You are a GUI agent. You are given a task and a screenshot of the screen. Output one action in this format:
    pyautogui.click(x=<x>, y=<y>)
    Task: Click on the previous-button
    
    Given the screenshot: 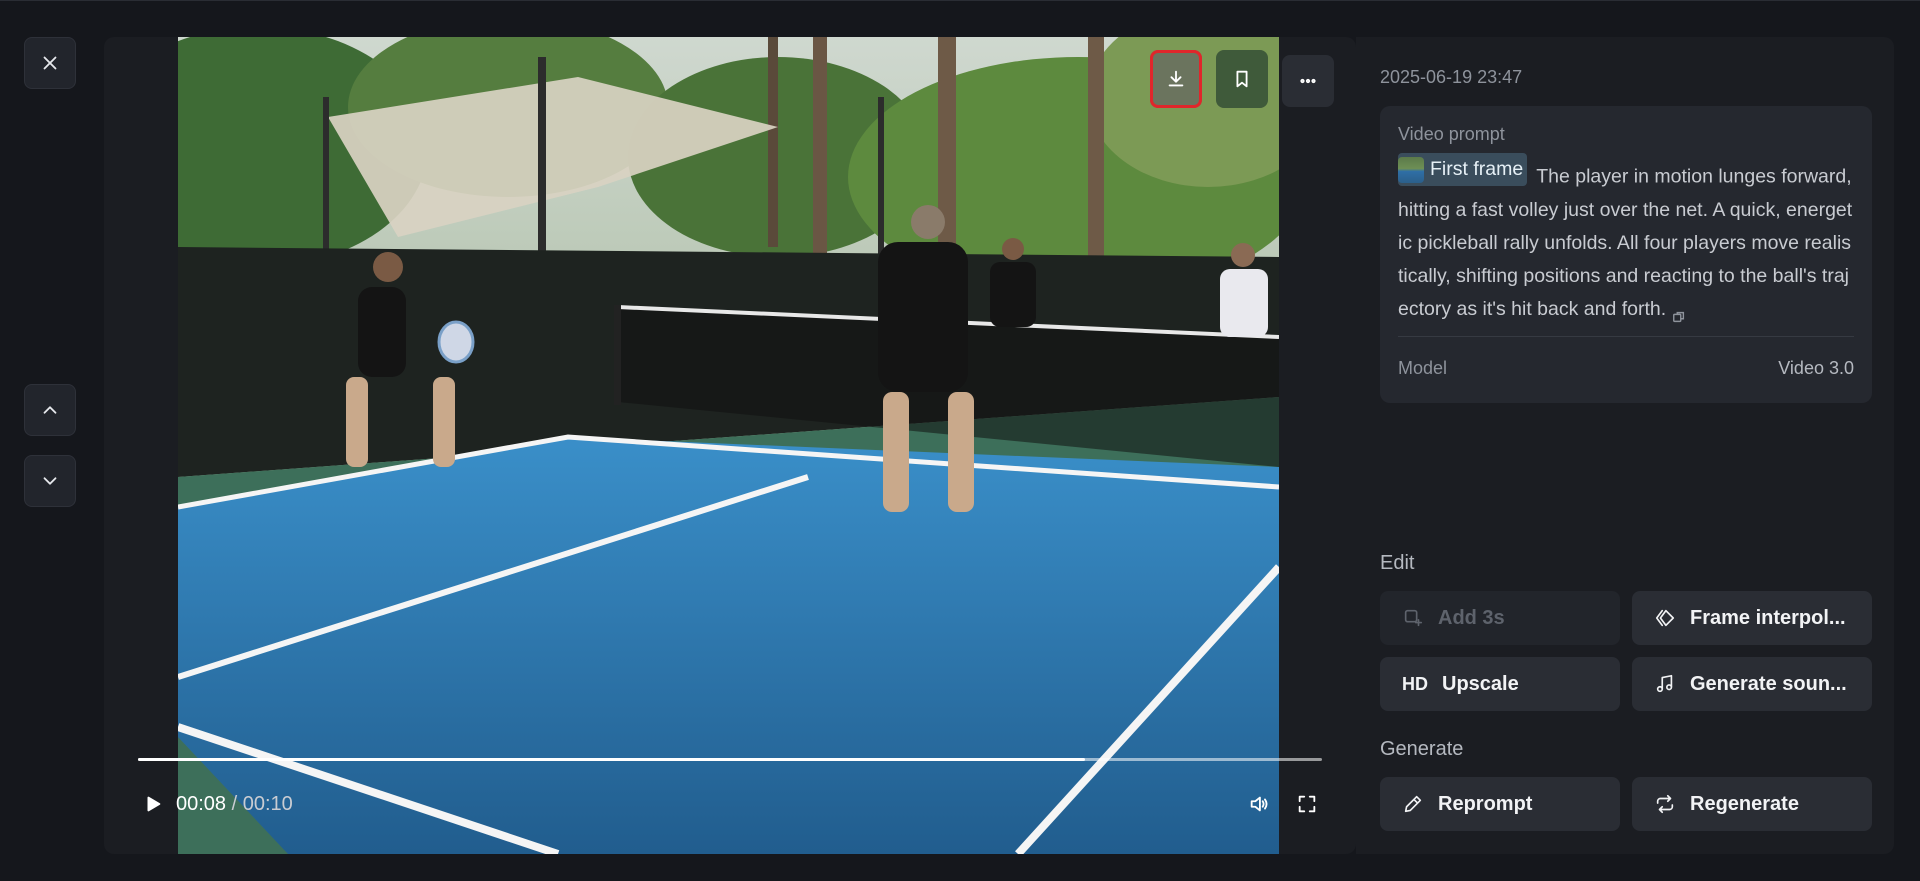 What is the action you would take?
    pyautogui.click(x=50, y=410)
    